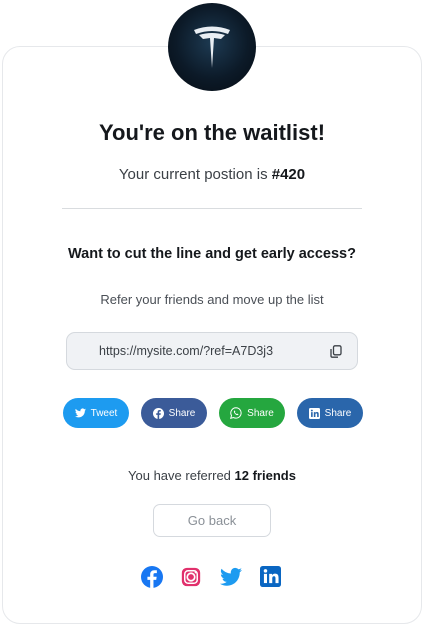  What do you see at coordinates (212, 578) in the screenshot?
I see `social-links` at bounding box center [212, 578].